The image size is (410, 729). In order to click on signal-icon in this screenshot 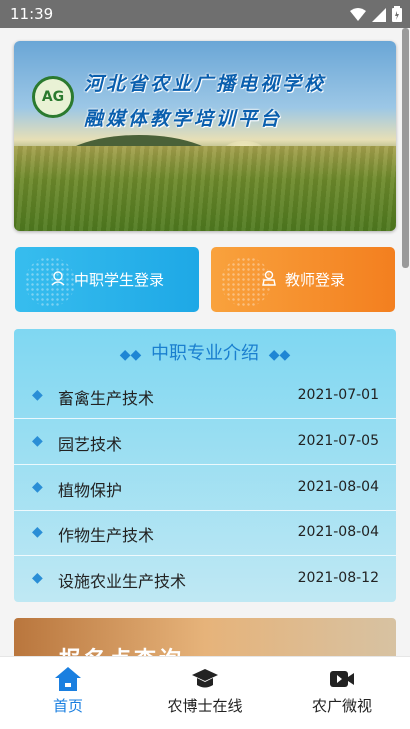, I will do `click(379, 16)`.